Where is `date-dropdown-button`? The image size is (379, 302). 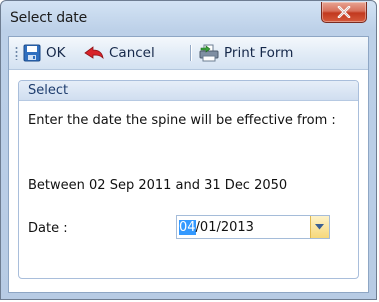
date-dropdown-button is located at coordinates (319, 227).